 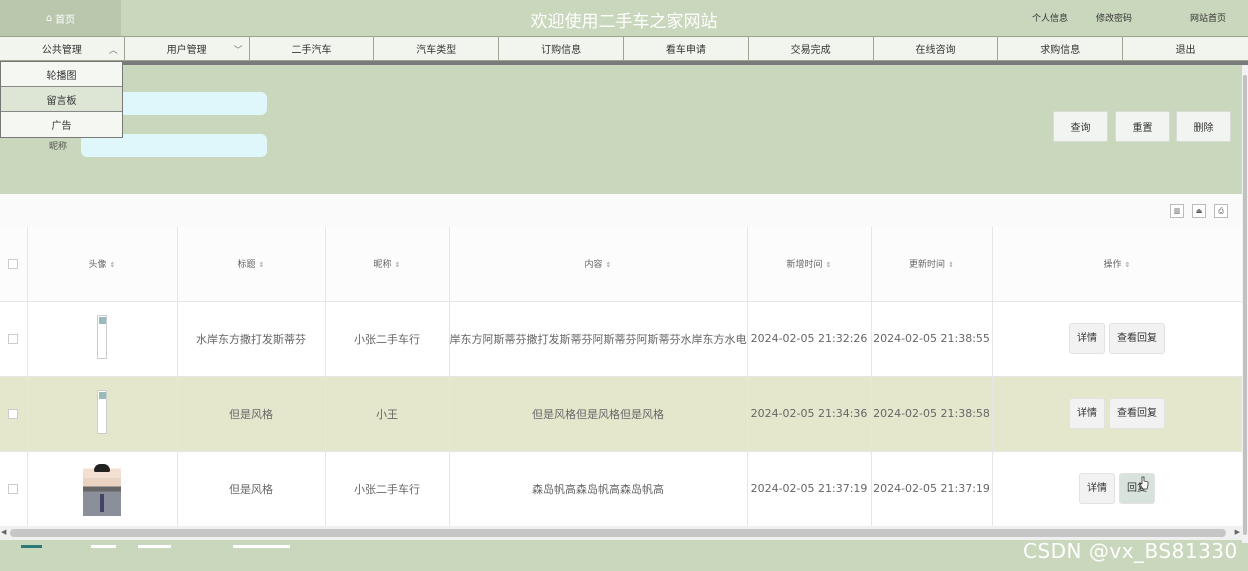 I want to click on dropdown-item-message-board: 留言板, so click(x=61, y=99).